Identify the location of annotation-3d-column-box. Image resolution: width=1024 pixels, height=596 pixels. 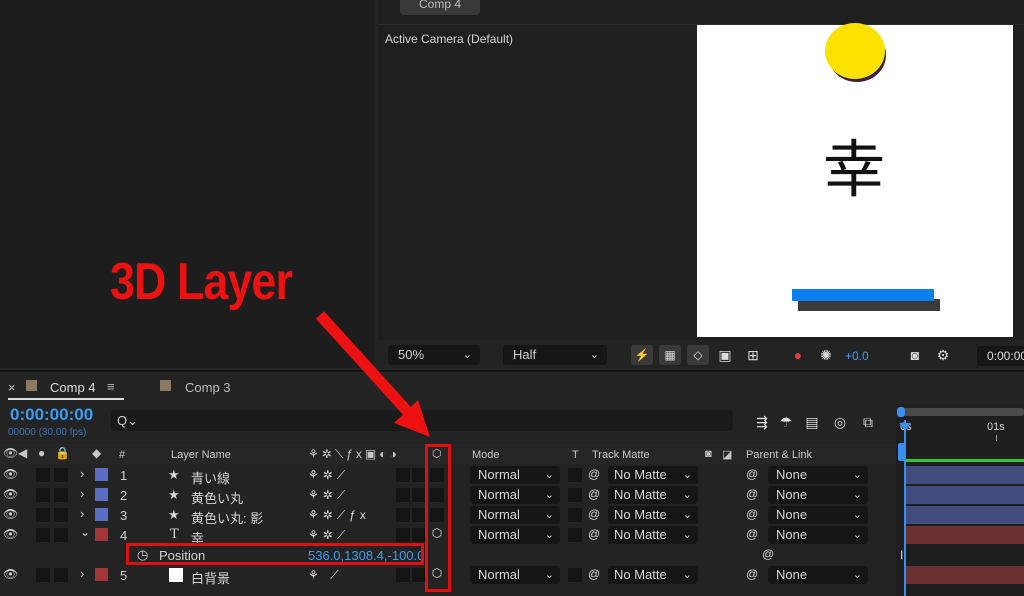
(438, 518).